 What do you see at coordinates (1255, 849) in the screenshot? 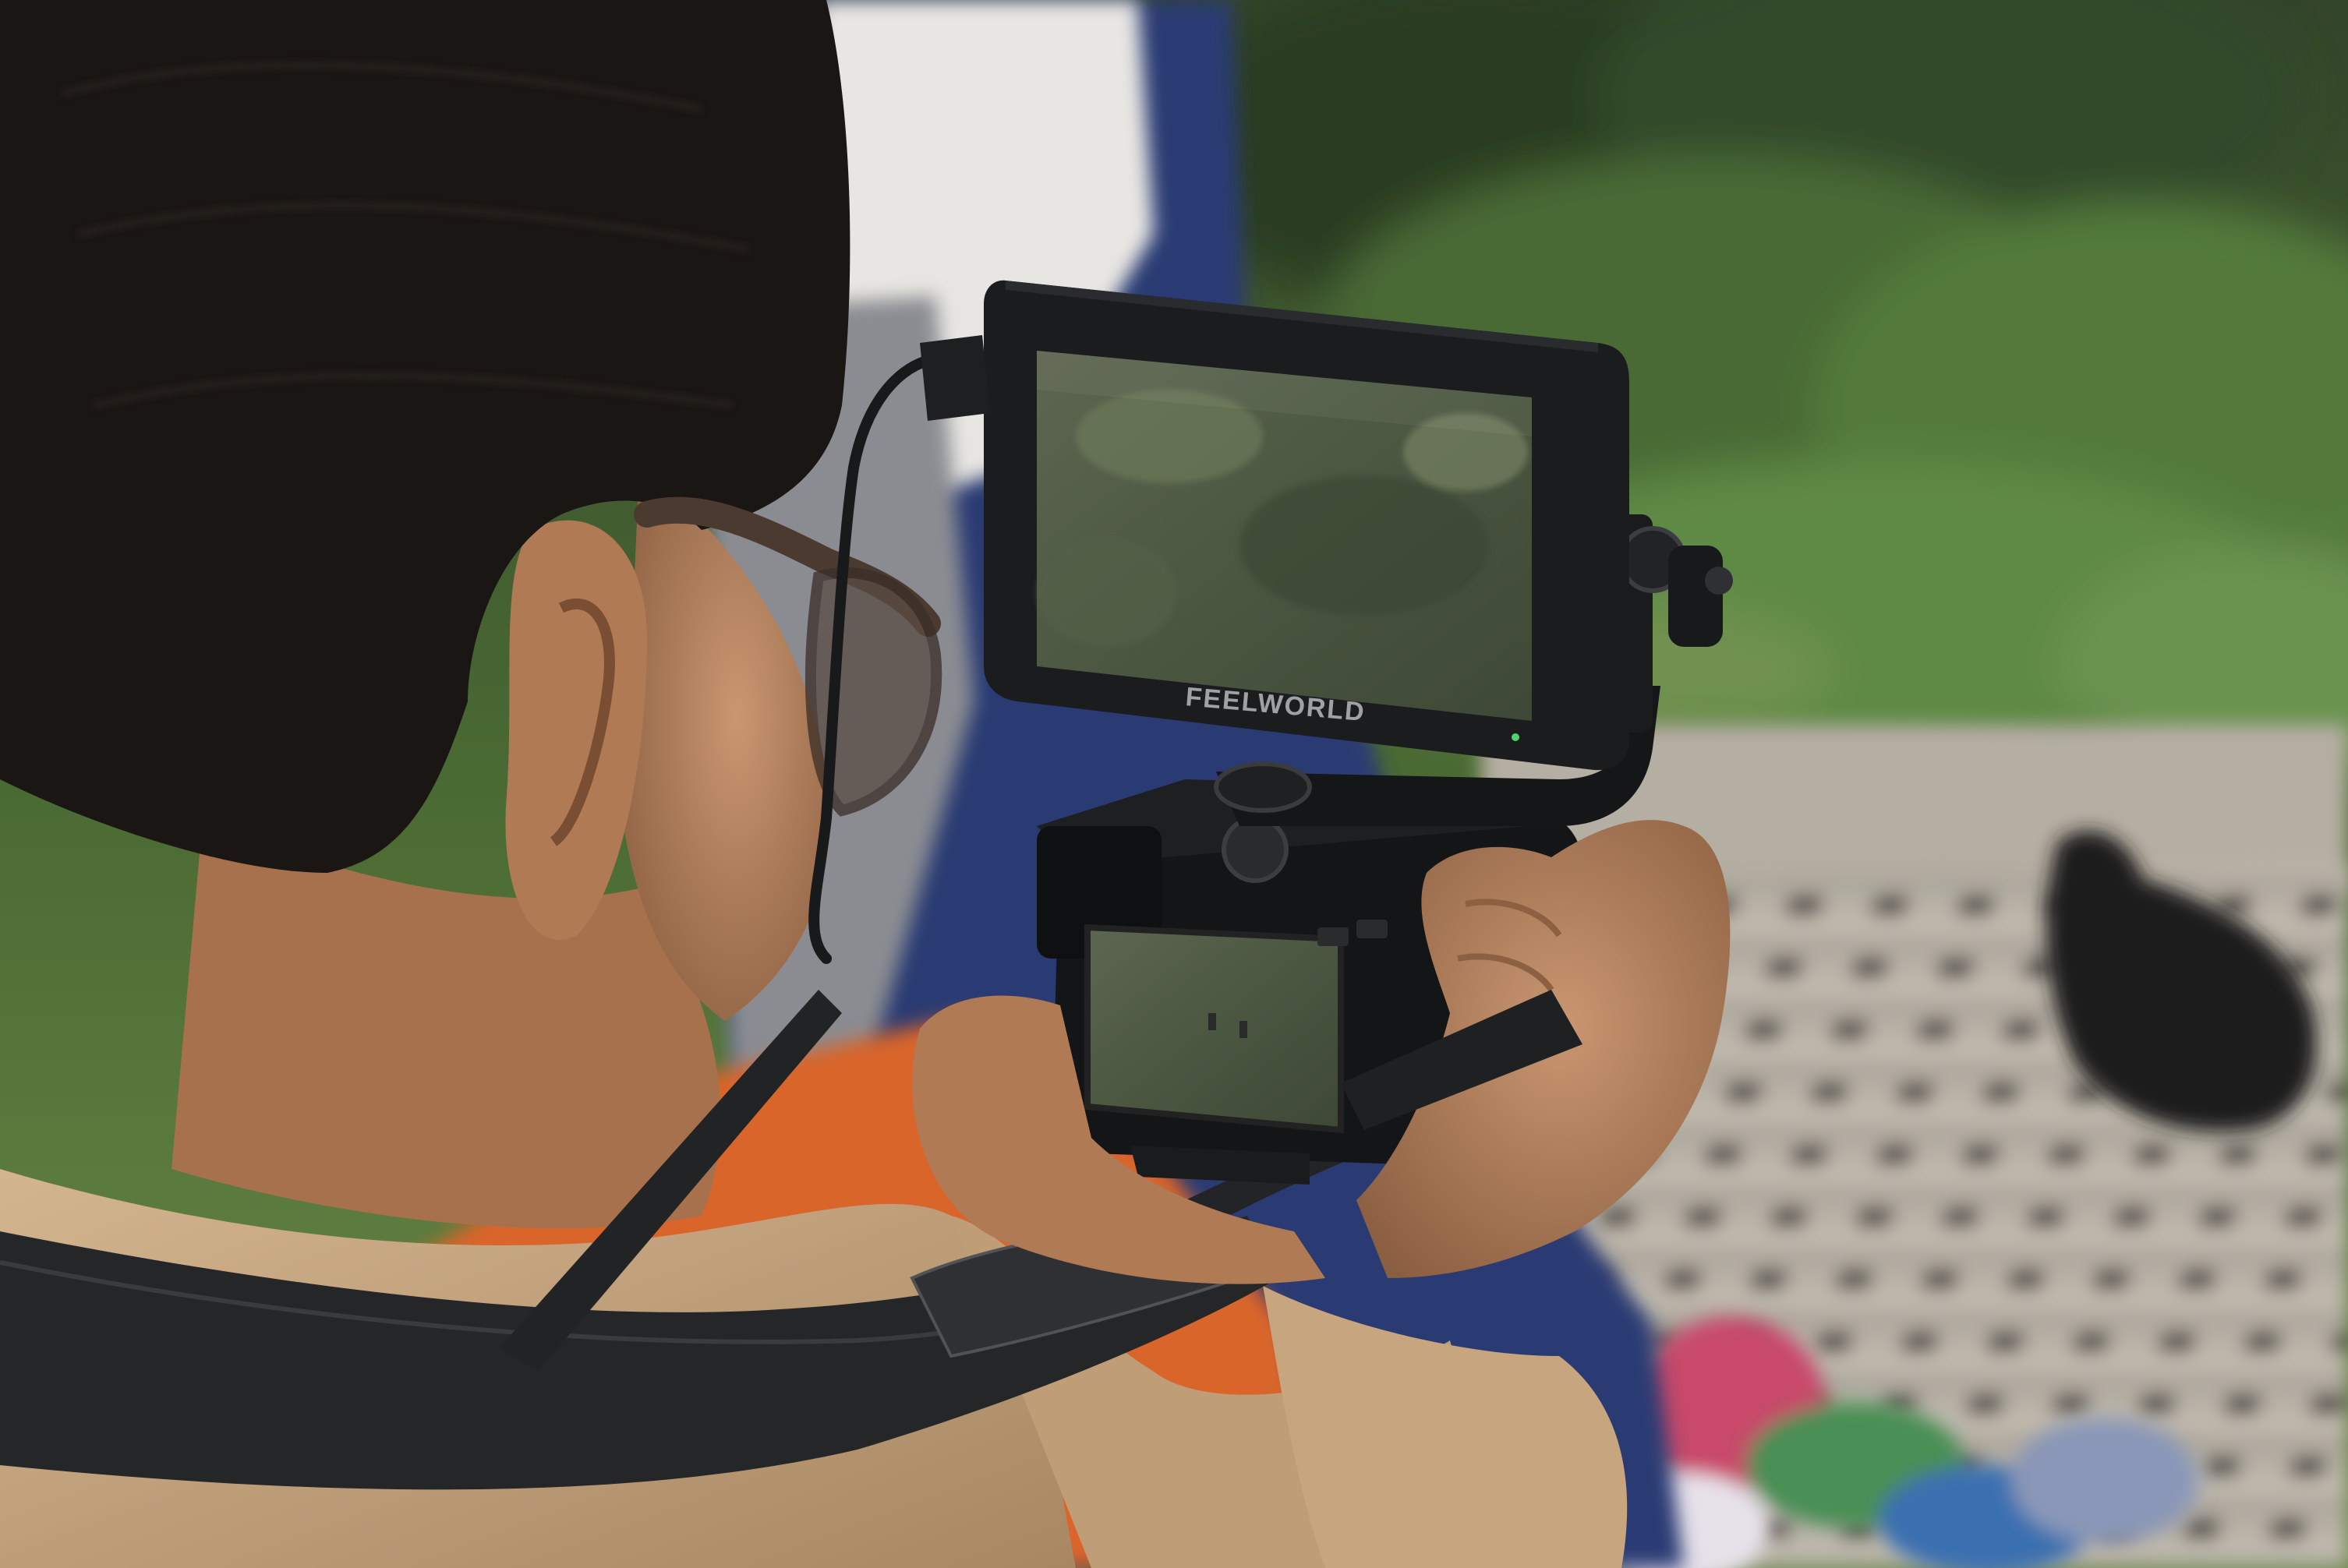
I see `camera-dial` at bounding box center [1255, 849].